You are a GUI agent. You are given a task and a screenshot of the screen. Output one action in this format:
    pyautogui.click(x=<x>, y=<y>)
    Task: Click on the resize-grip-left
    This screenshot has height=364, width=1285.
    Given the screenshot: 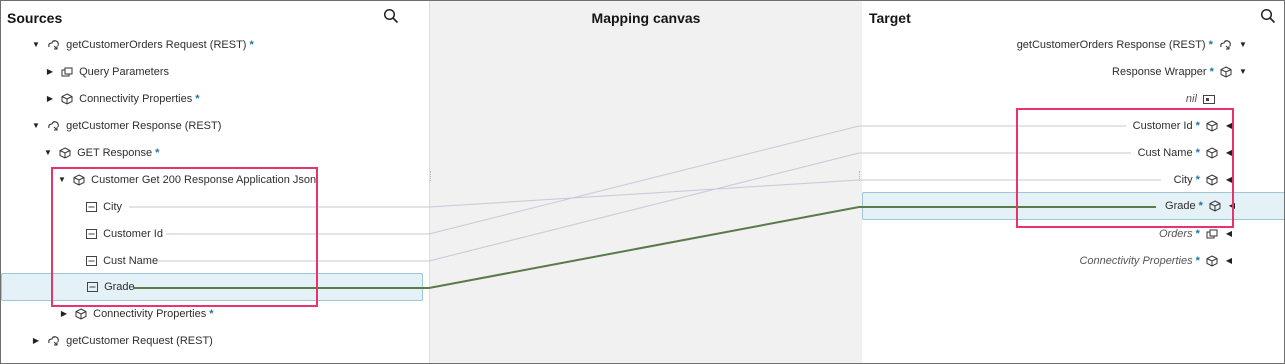 What is the action you would take?
    pyautogui.click(x=431, y=176)
    